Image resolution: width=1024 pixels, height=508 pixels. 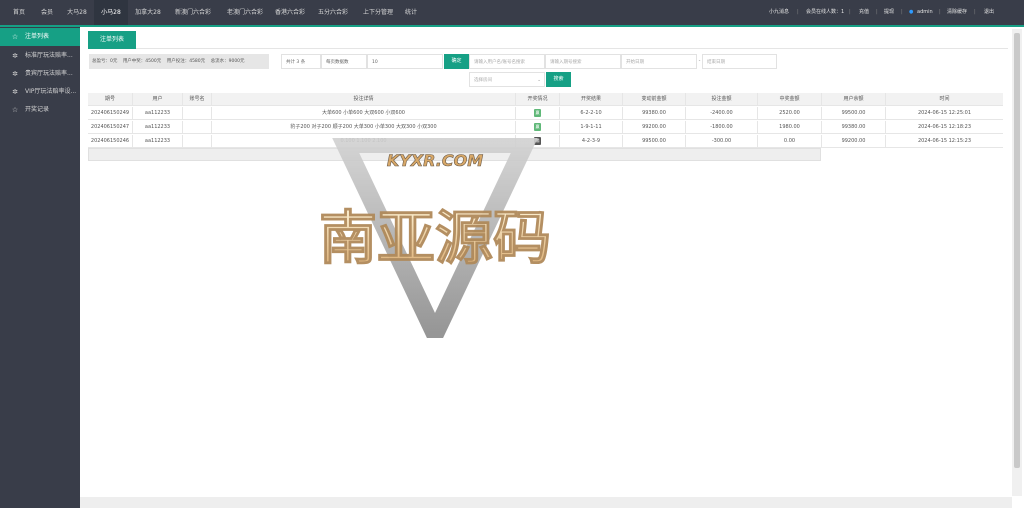 I want to click on nav-credit-management: 上下分管理, so click(x=378, y=12).